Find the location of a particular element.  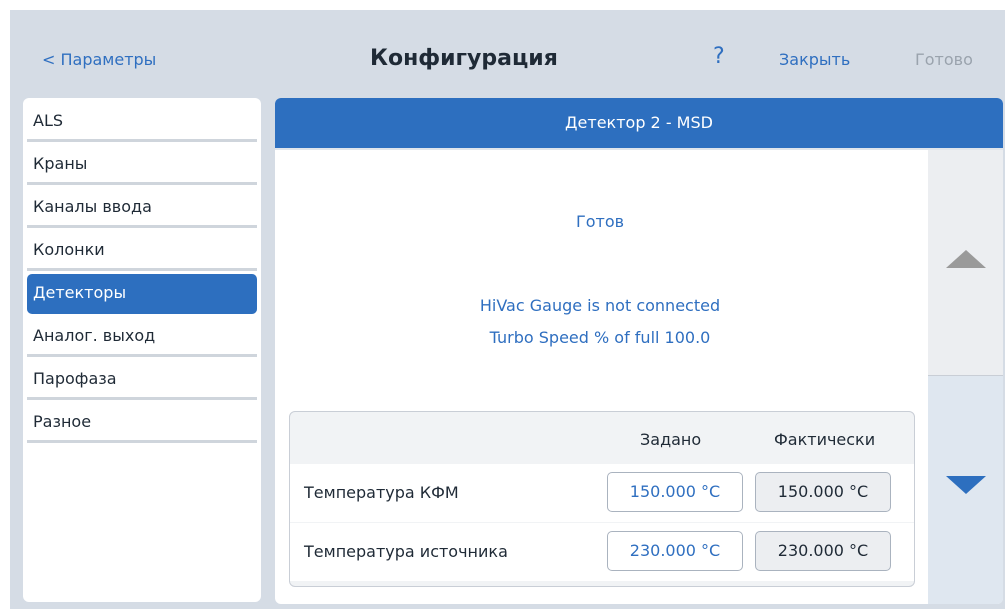

status-message: Turbo Speed % of full 100.0 is located at coordinates (600, 337).